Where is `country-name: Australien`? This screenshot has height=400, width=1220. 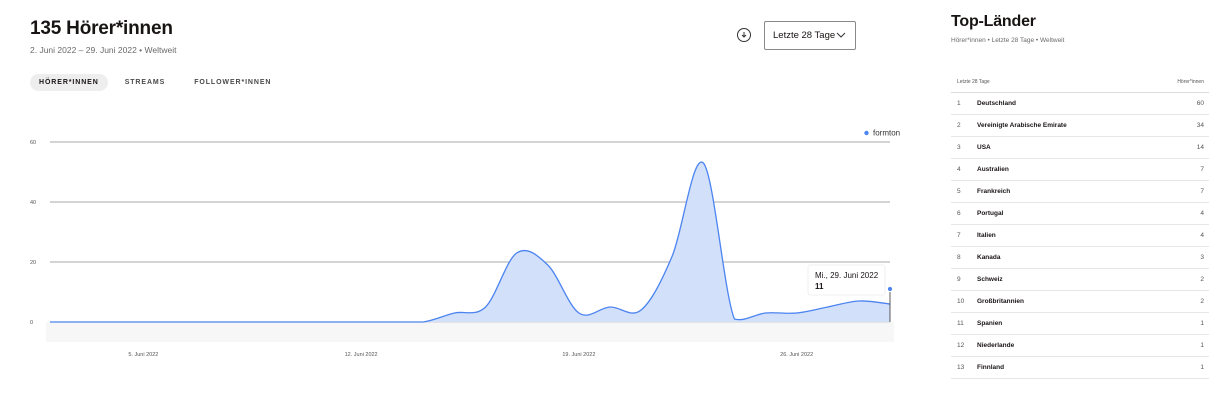
country-name: Australien is located at coordinates (993, 169).